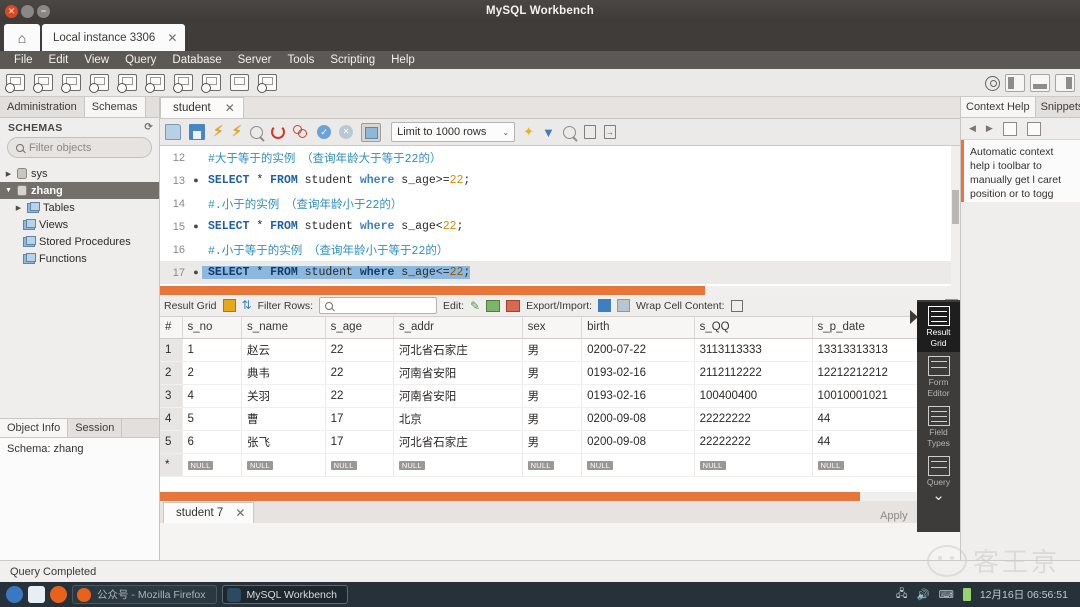 Image resolution: width=1080 pixels, height=607 pixels. I want to click on autocommit-icon, so click(371, 132).